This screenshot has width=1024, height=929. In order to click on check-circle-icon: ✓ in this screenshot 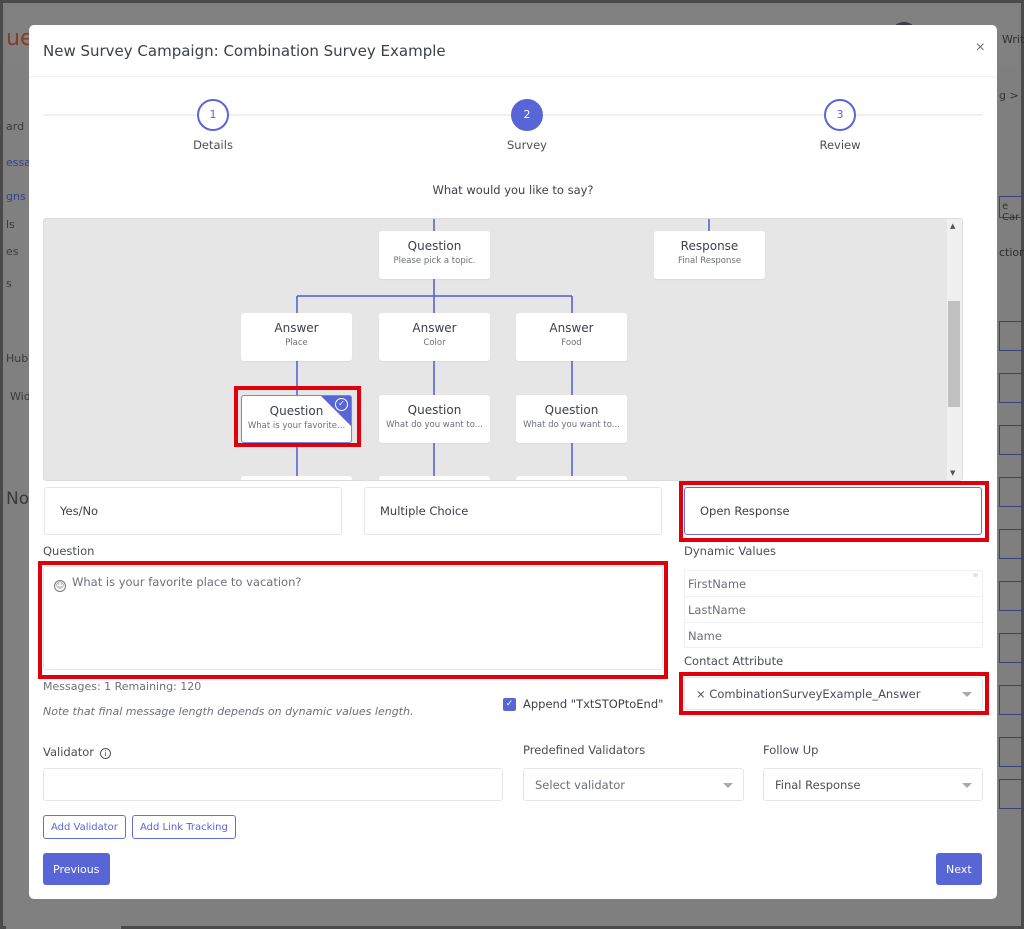, I will do `click(341, 404)`.